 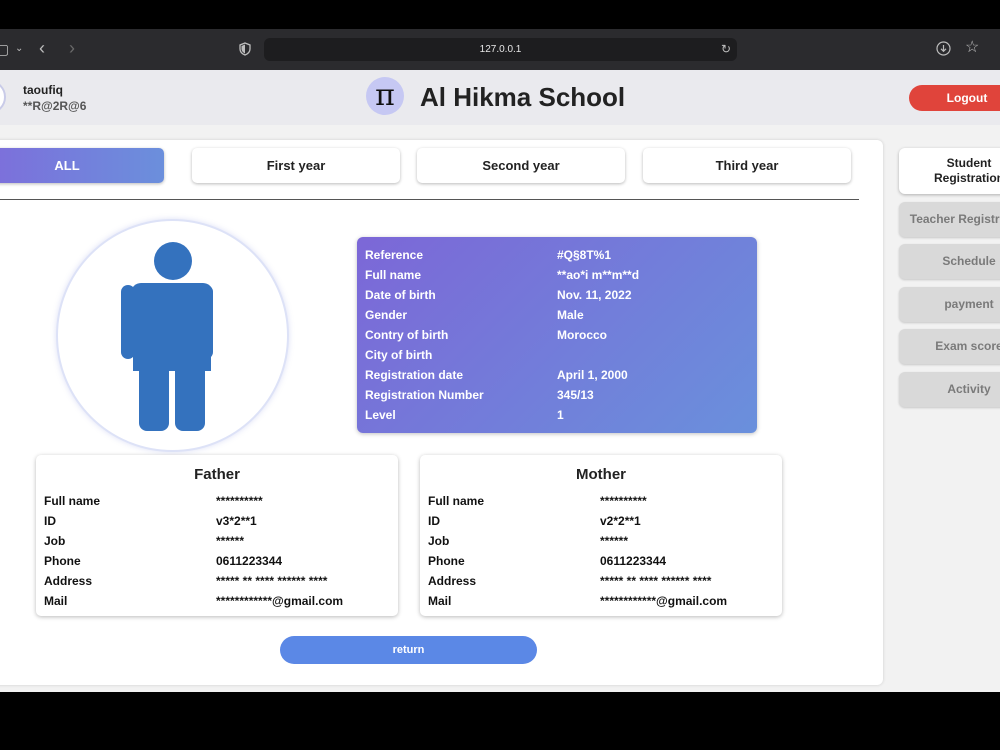 I want to click on address-bar: 127.0.0.1 ↻, so click(x=500, y=49).